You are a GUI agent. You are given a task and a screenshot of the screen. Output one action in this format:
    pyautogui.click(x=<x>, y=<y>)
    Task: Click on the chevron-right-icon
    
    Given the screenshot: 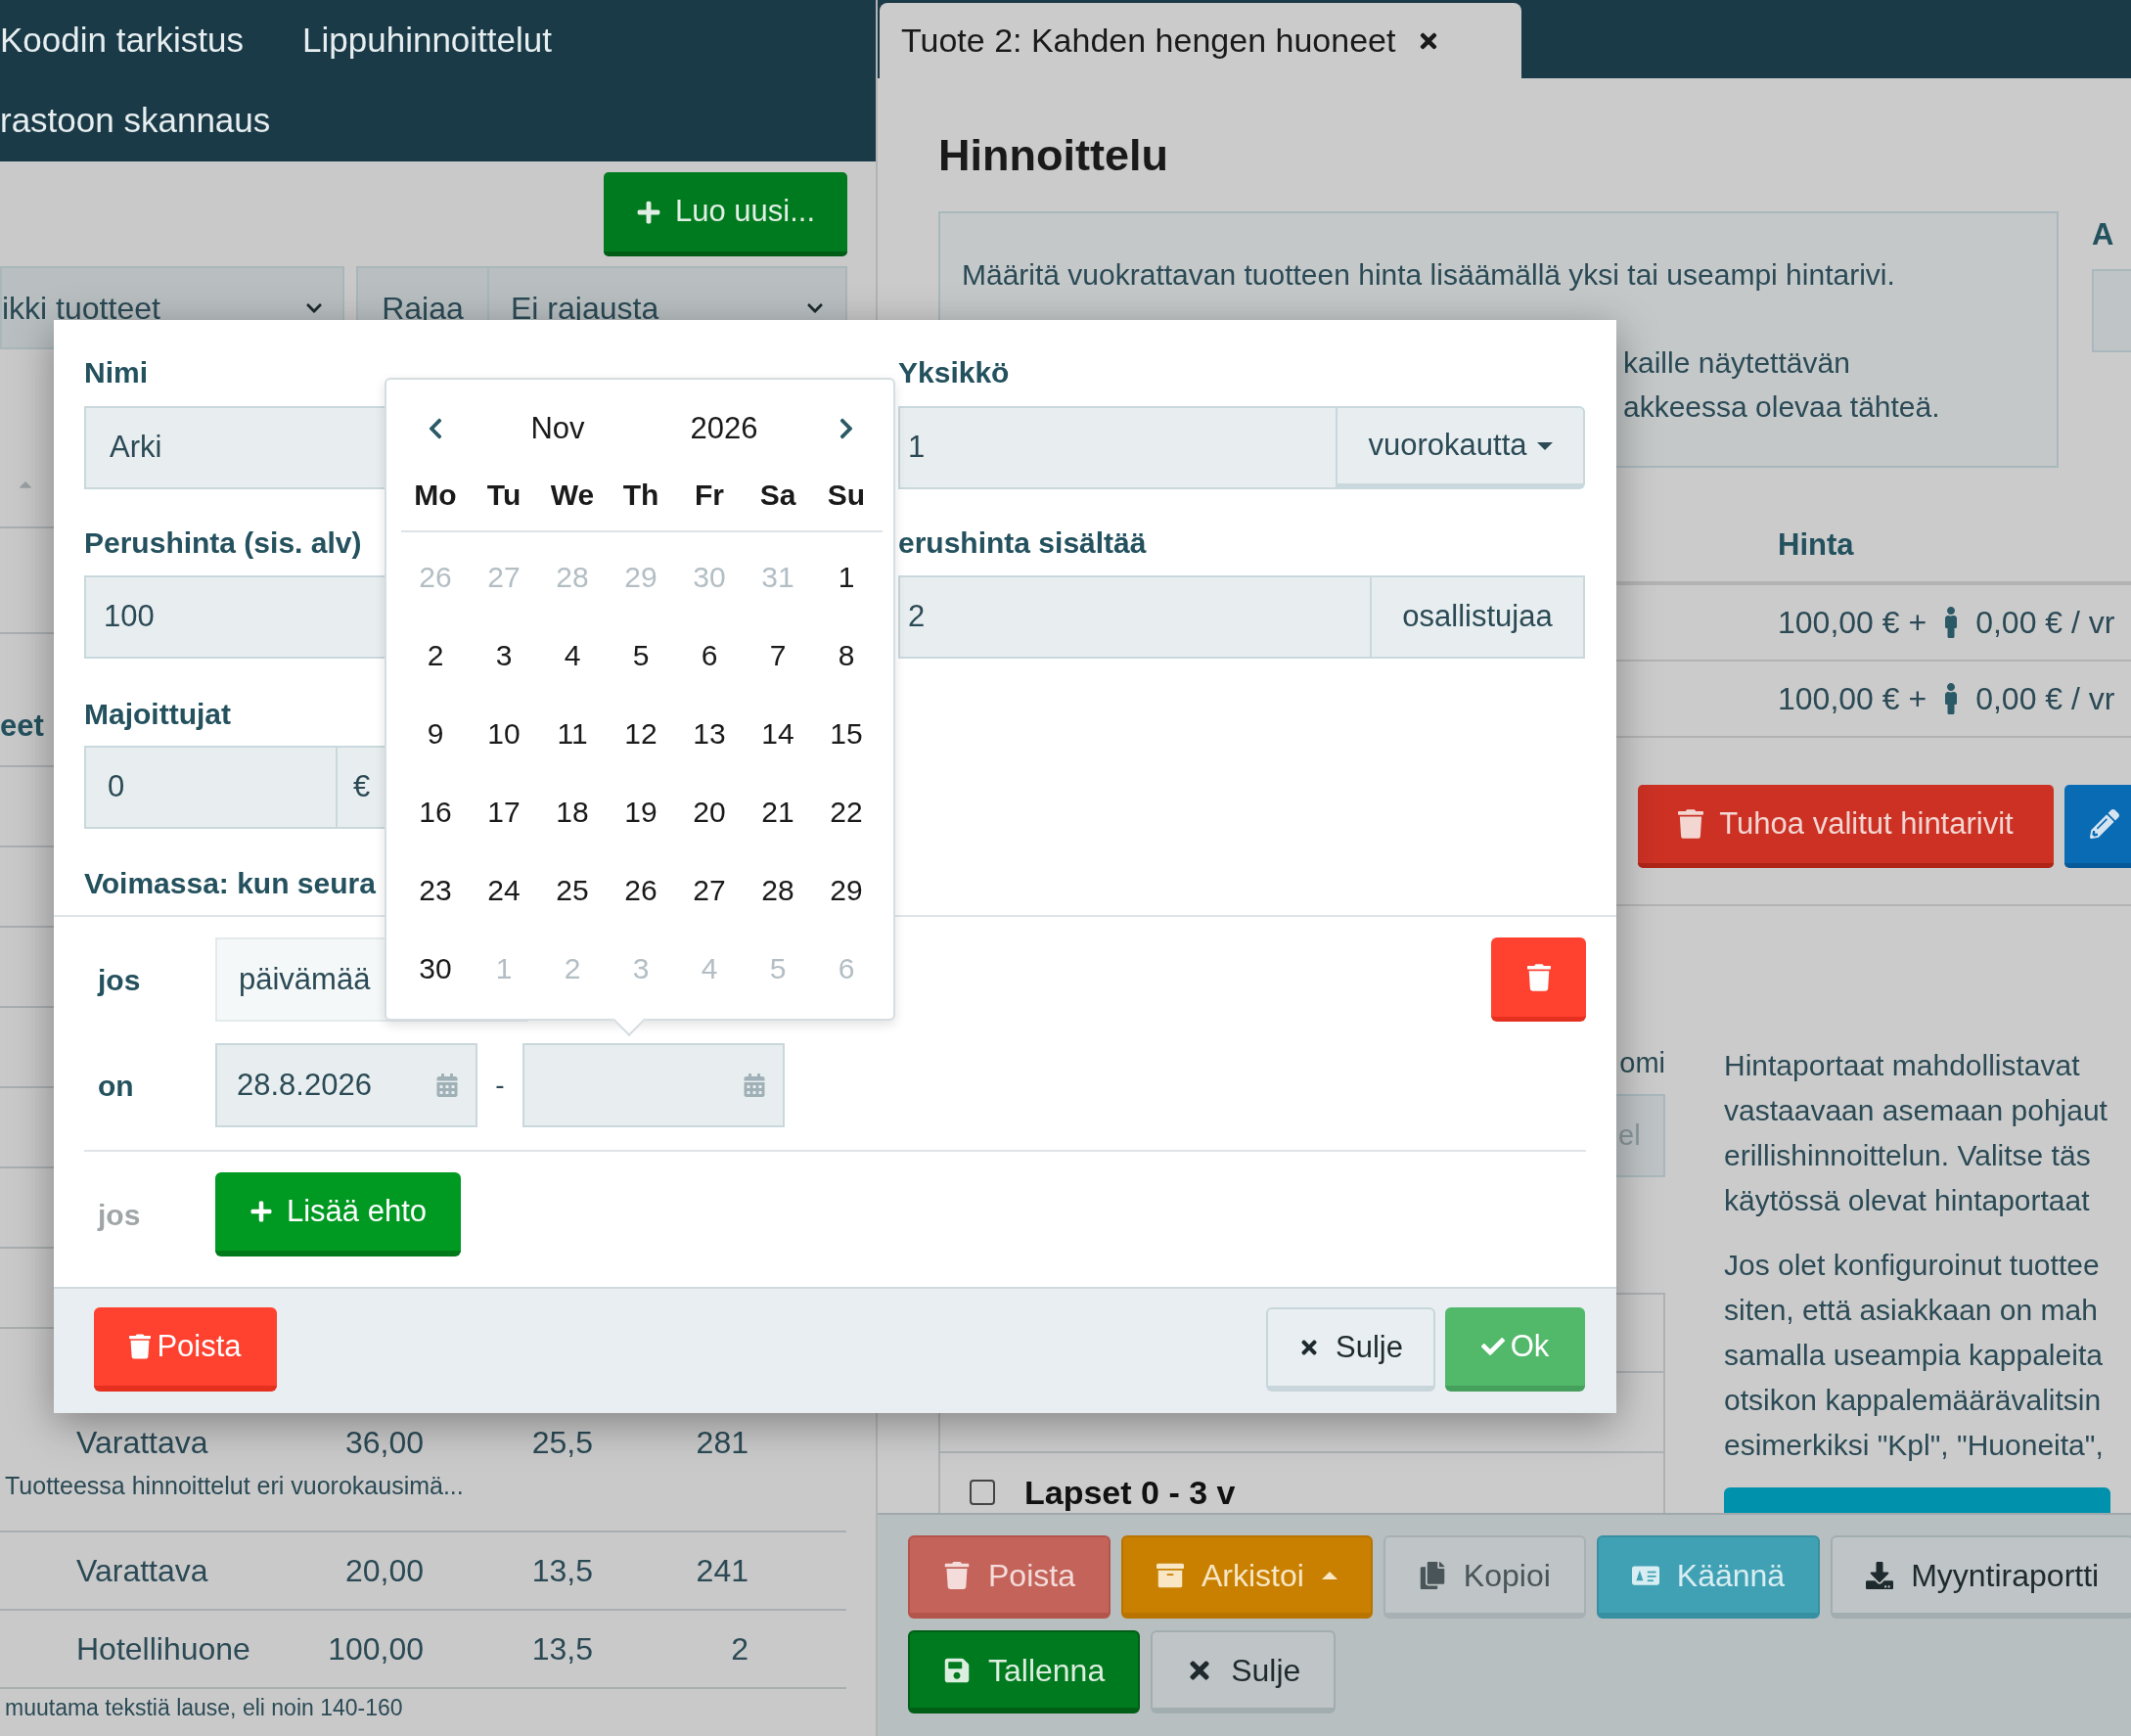 What is the action you would take?
    pyautogui.click(x=847, y=428)
    